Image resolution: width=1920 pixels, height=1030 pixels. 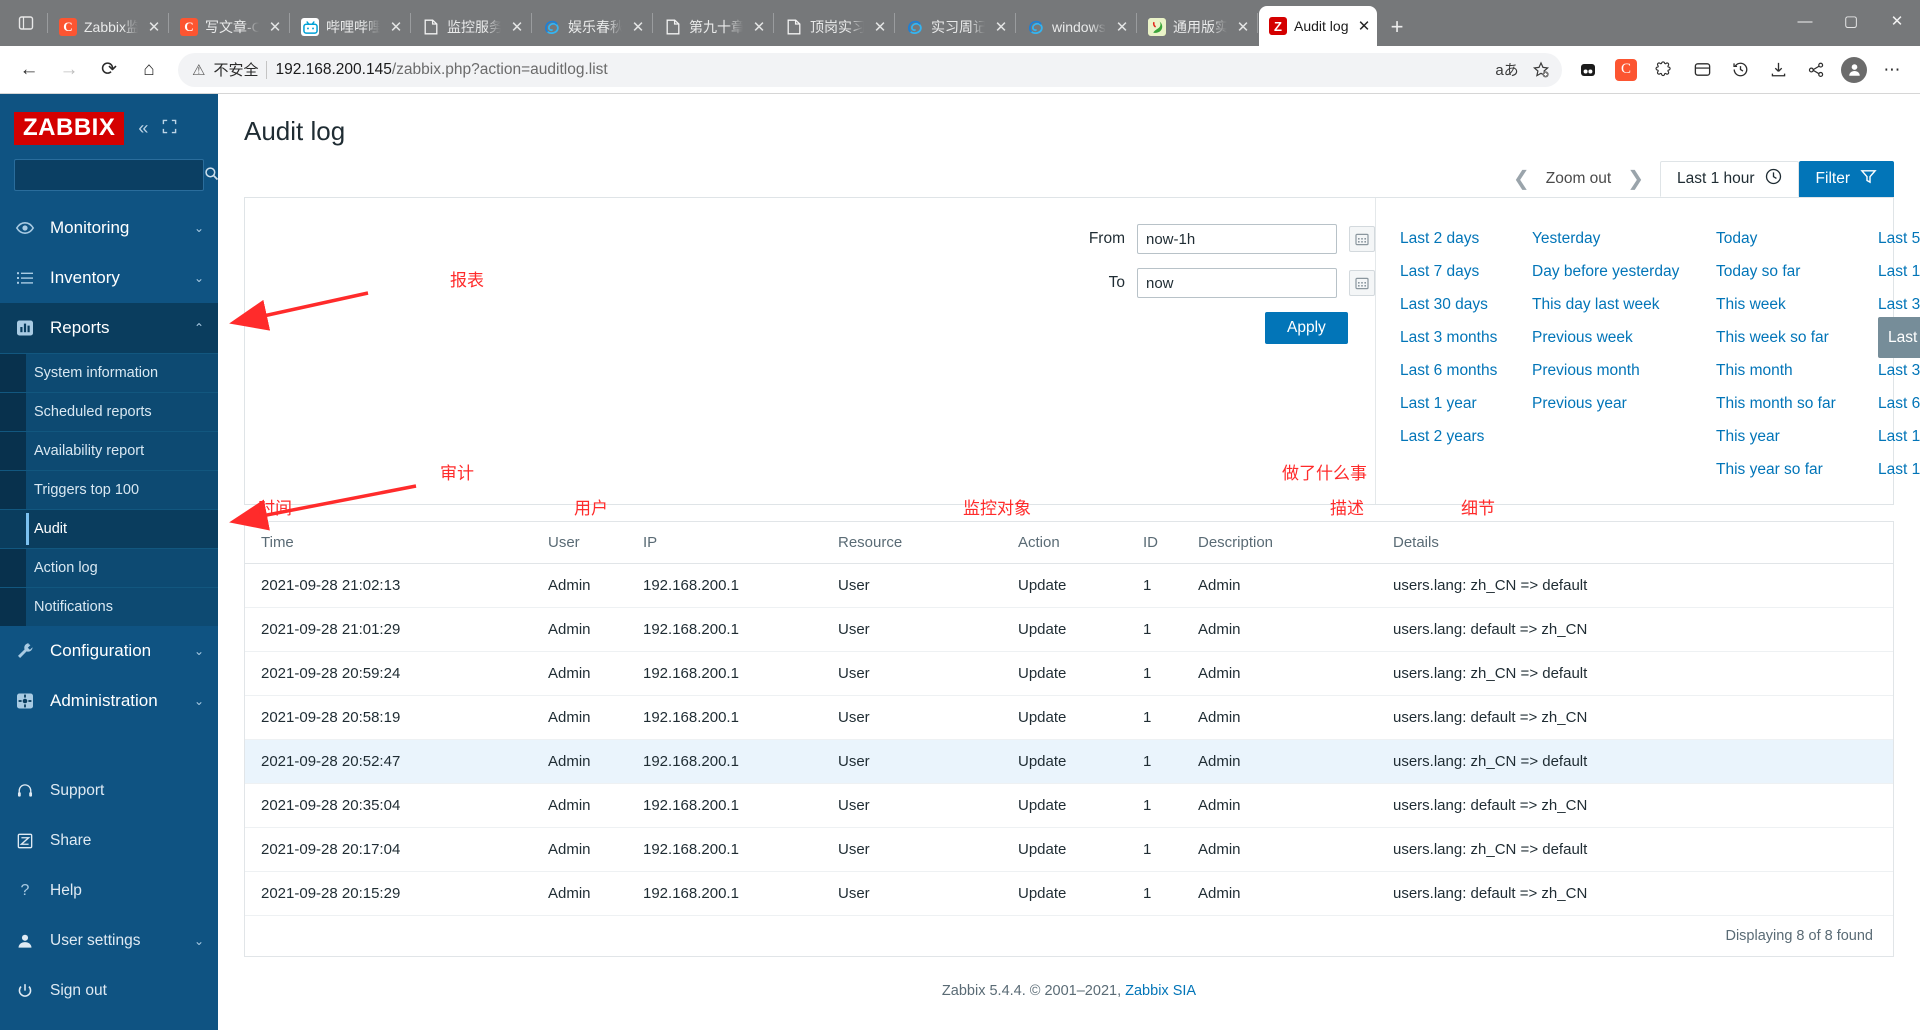 What do you see at coordinates (1776, 403) in the screenshot?
I see `range-this-month-so-far: This month so far` at bounding box center [1776, 403].